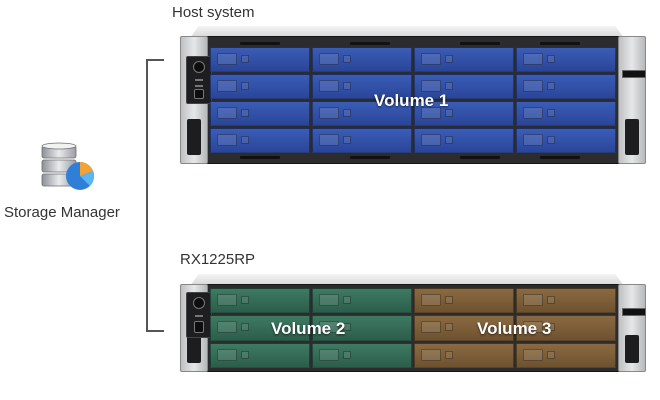 The image size is (660, 400). I want to click on host-system-label: Host system, so click(213, 12).